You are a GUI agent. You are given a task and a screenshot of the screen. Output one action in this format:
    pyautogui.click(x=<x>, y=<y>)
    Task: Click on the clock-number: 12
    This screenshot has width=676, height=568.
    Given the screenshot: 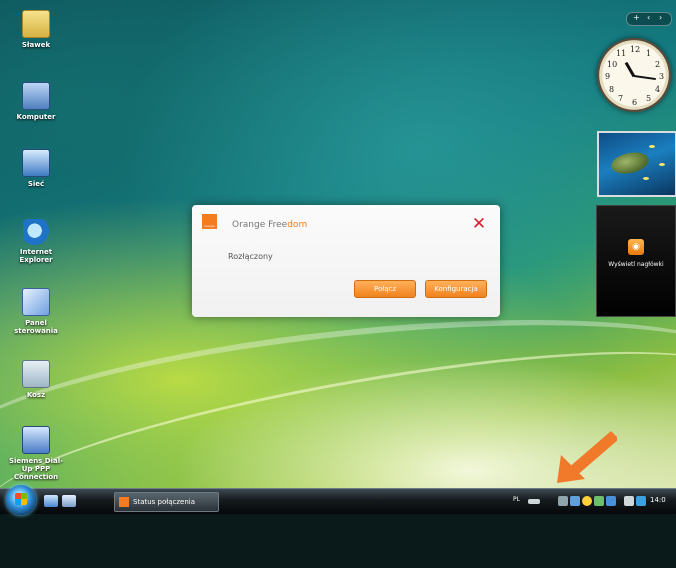 What is the action you would take?
    pyautogui.click(x=635, y=49)
    